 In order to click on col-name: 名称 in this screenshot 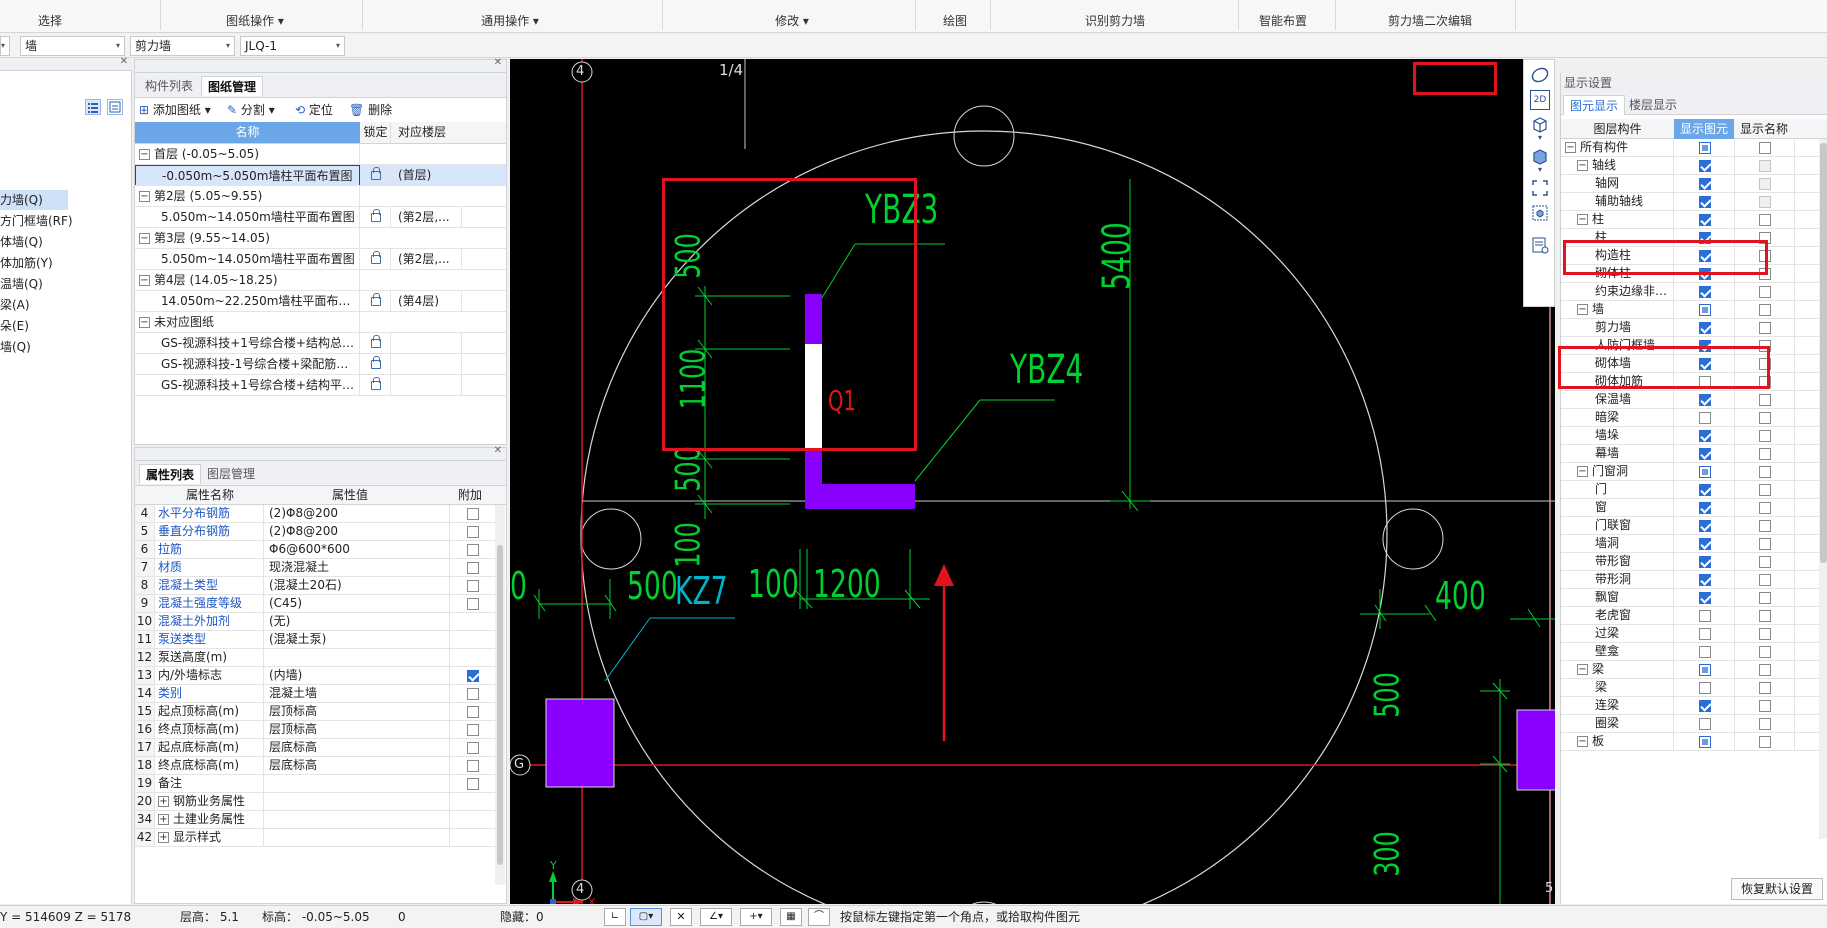, I will do `click(247, 132)`.